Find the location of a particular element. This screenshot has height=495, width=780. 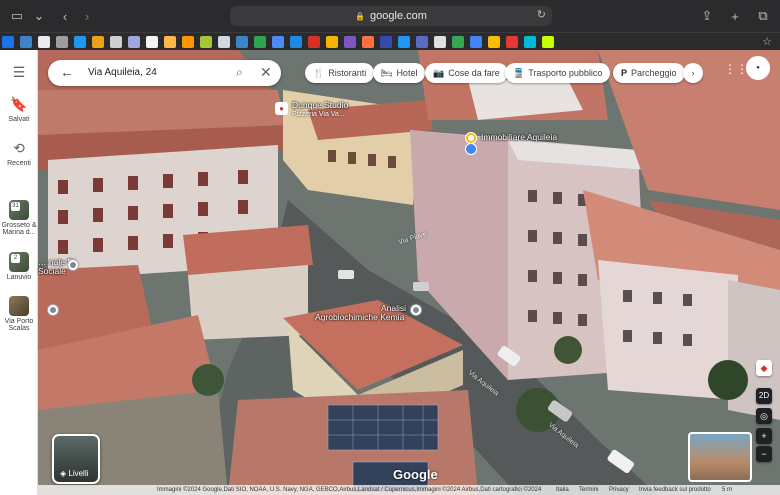

search-box: ← Via Aquileia, 24 ⌕ ✕ is located at coordinates (164, 73).